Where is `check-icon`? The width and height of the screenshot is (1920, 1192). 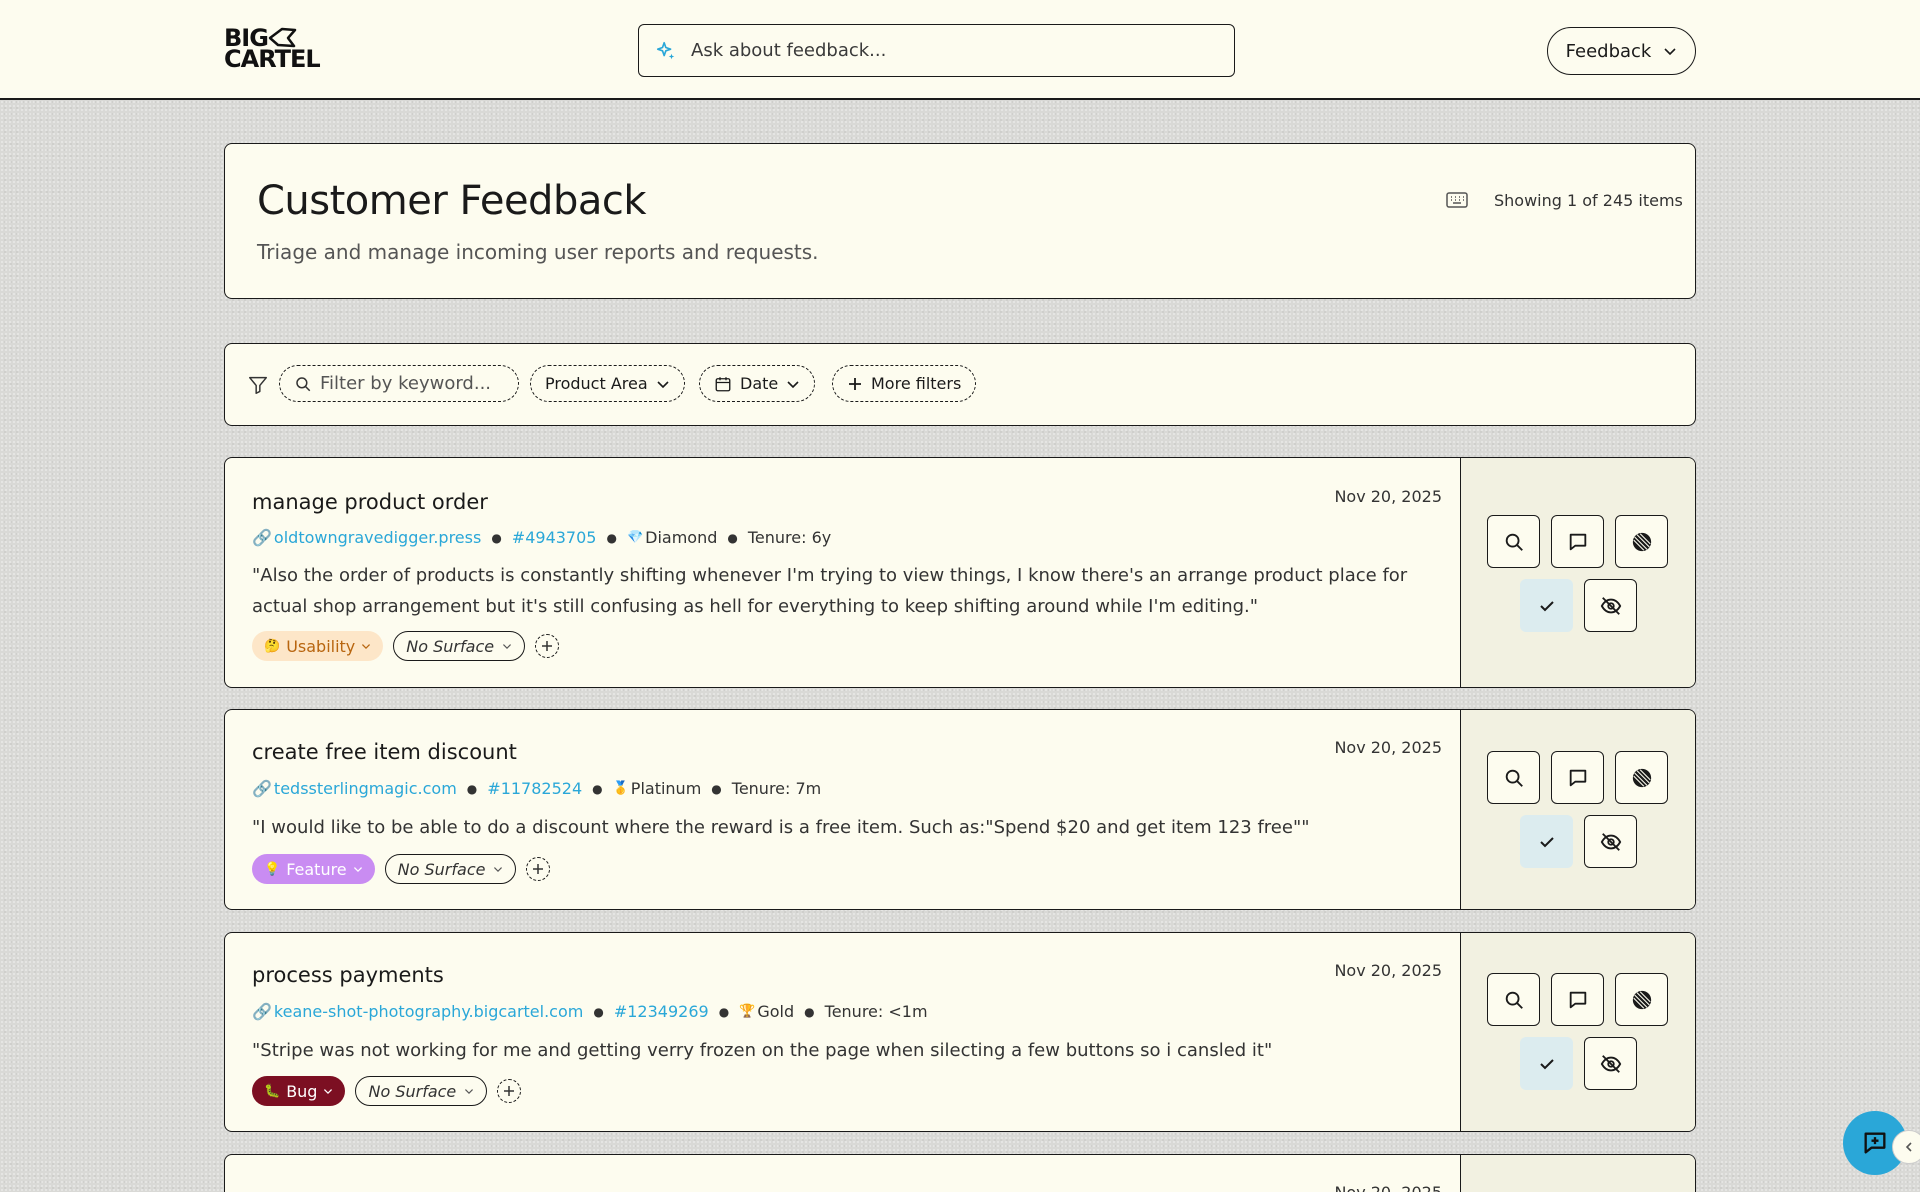
check-icon is located at coordinates (1546, 1063).